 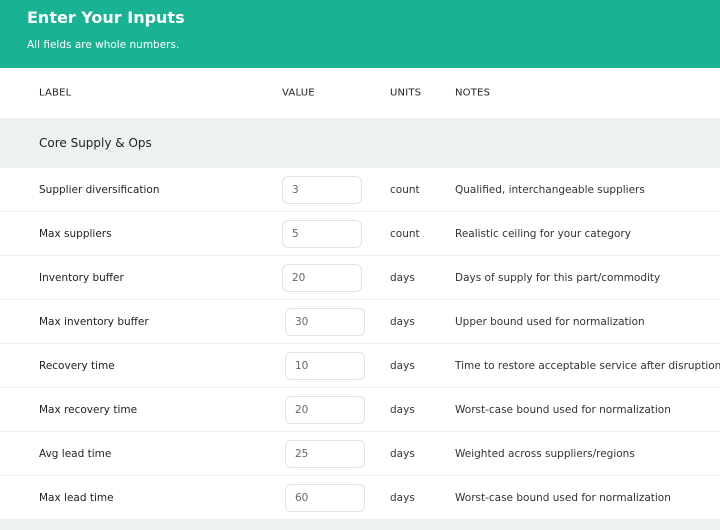 I want to click on section-footer, so click(x=360, y=525).